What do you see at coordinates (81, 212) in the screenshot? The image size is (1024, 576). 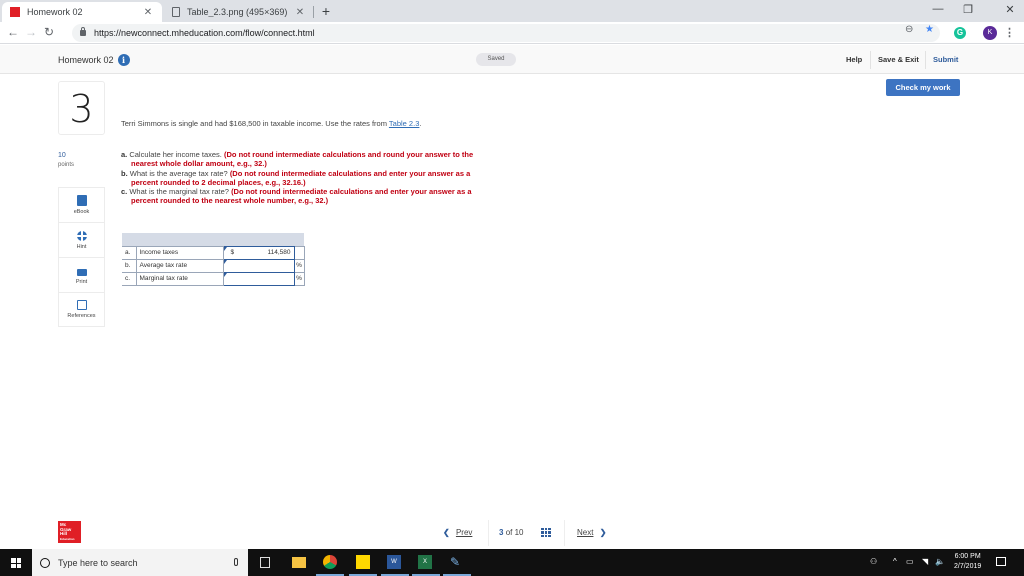 I see `tool-label: eBook` at bounding box center [81, 212].